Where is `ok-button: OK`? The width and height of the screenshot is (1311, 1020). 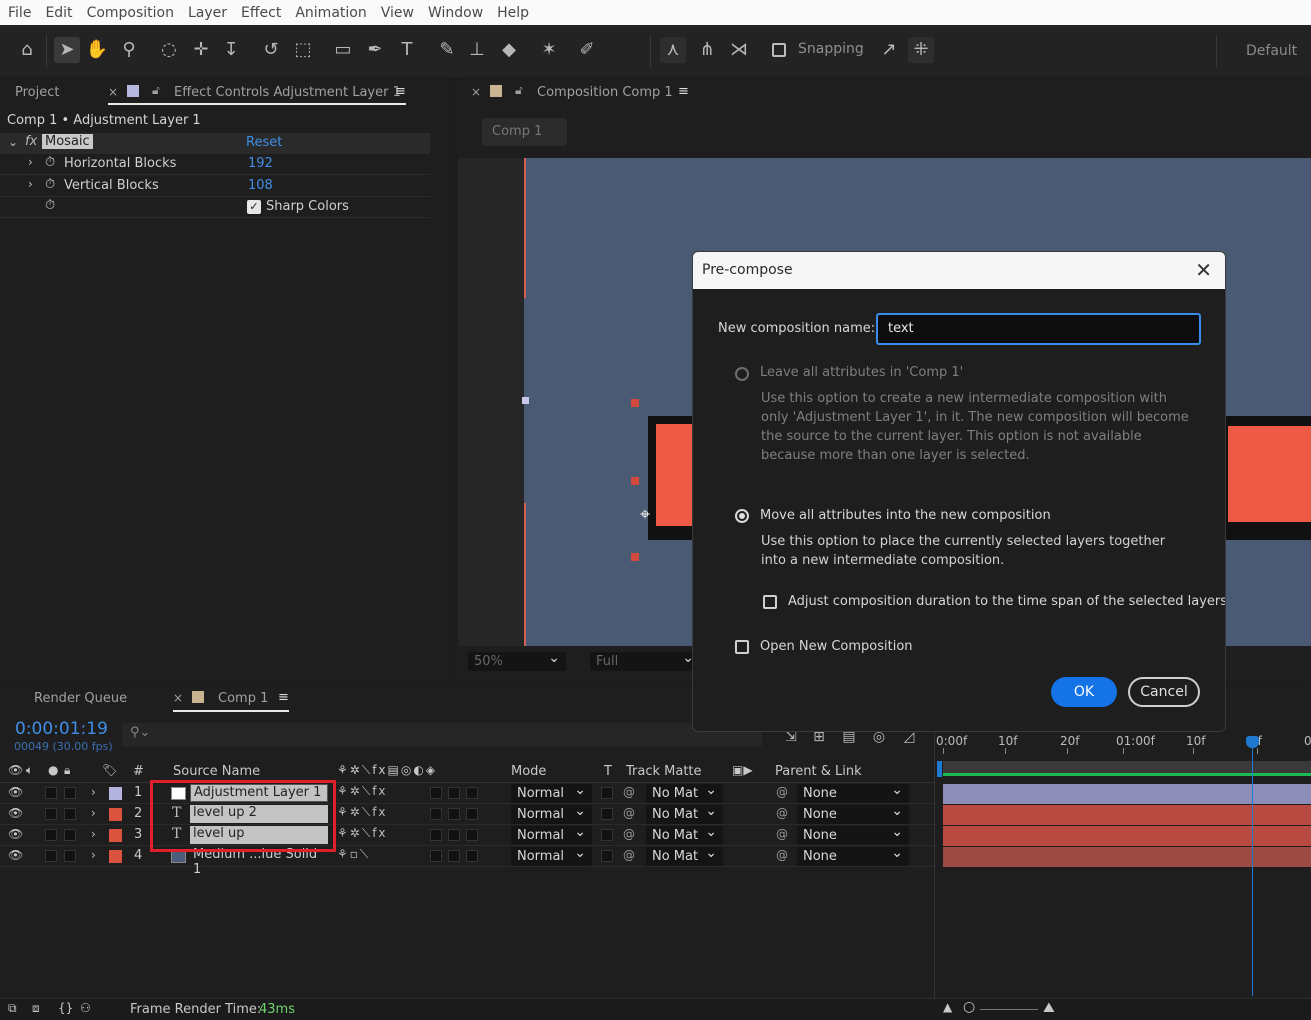
ok-button: OK is located at coordinates (1084, 692).